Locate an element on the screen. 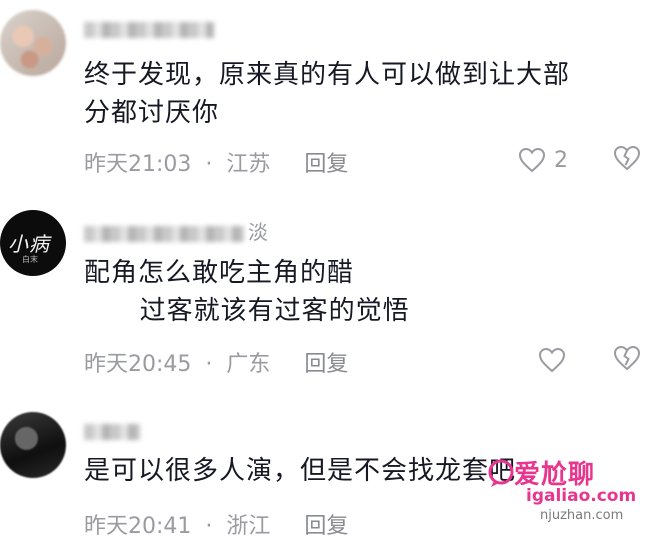 The height and width of the screenshot is (540, 649). like-button is located at coordinates (568, 360).